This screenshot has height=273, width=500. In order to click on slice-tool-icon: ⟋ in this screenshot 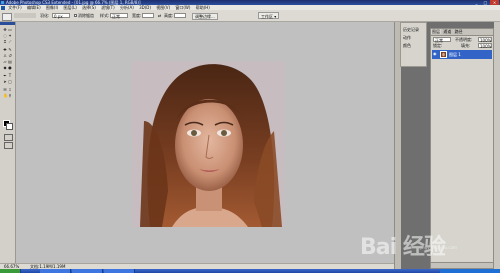, I will do `click(10, 42)`.